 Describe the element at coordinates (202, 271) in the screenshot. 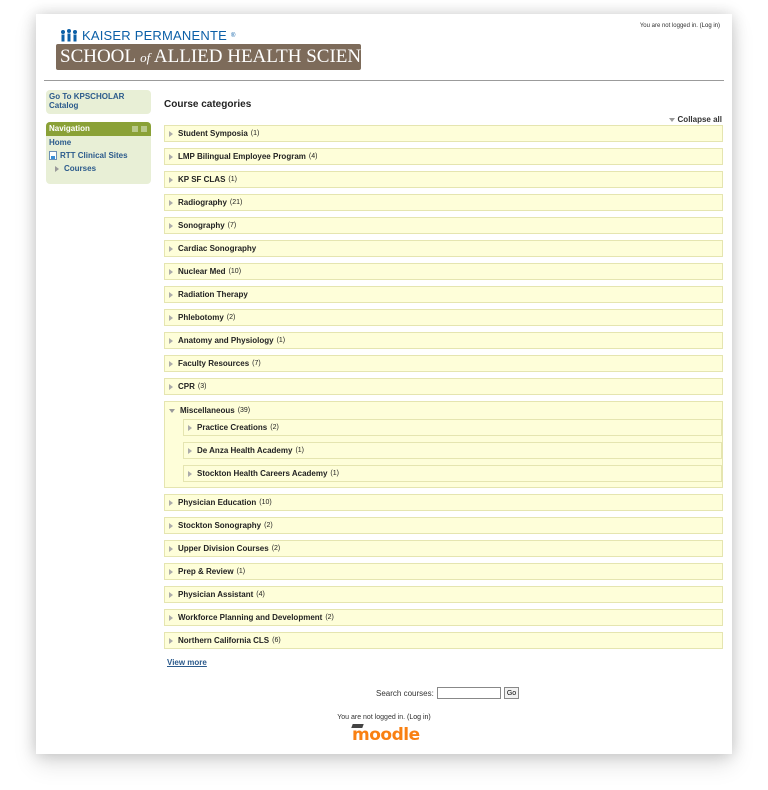

I see `category-name: Nuclear Med` at that location.